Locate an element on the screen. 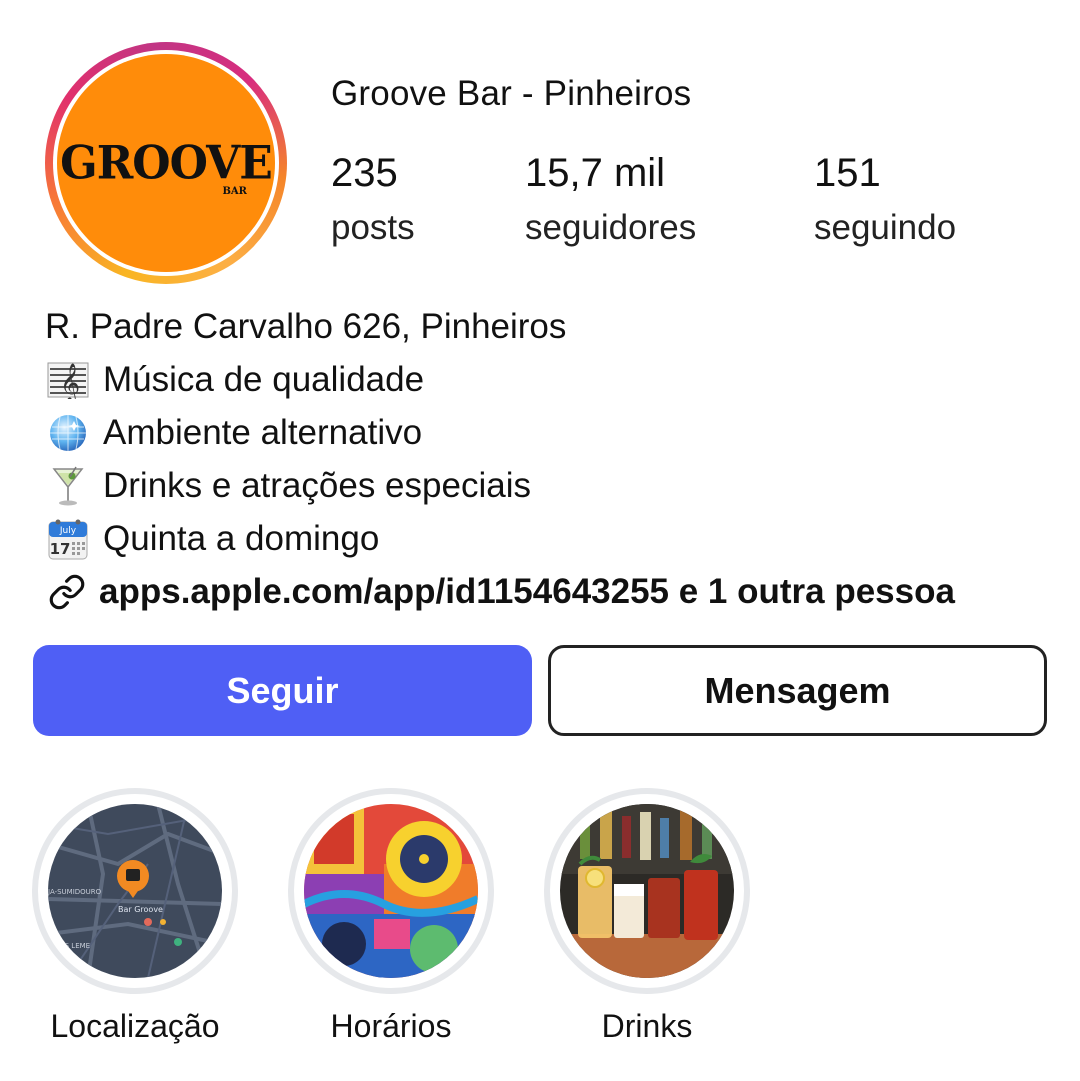 Image resolution: width=1080 pixels, height=1081 pixels. bio-line-ambience-text: Ambiente alternativo is located at coordinates (263, 432).